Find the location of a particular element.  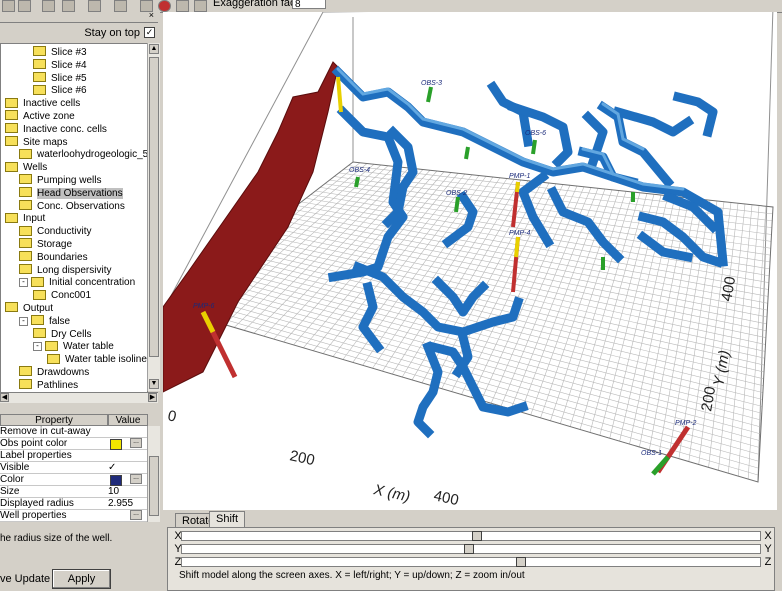

property-row: Obs point color is located at coordinates (73, 443).